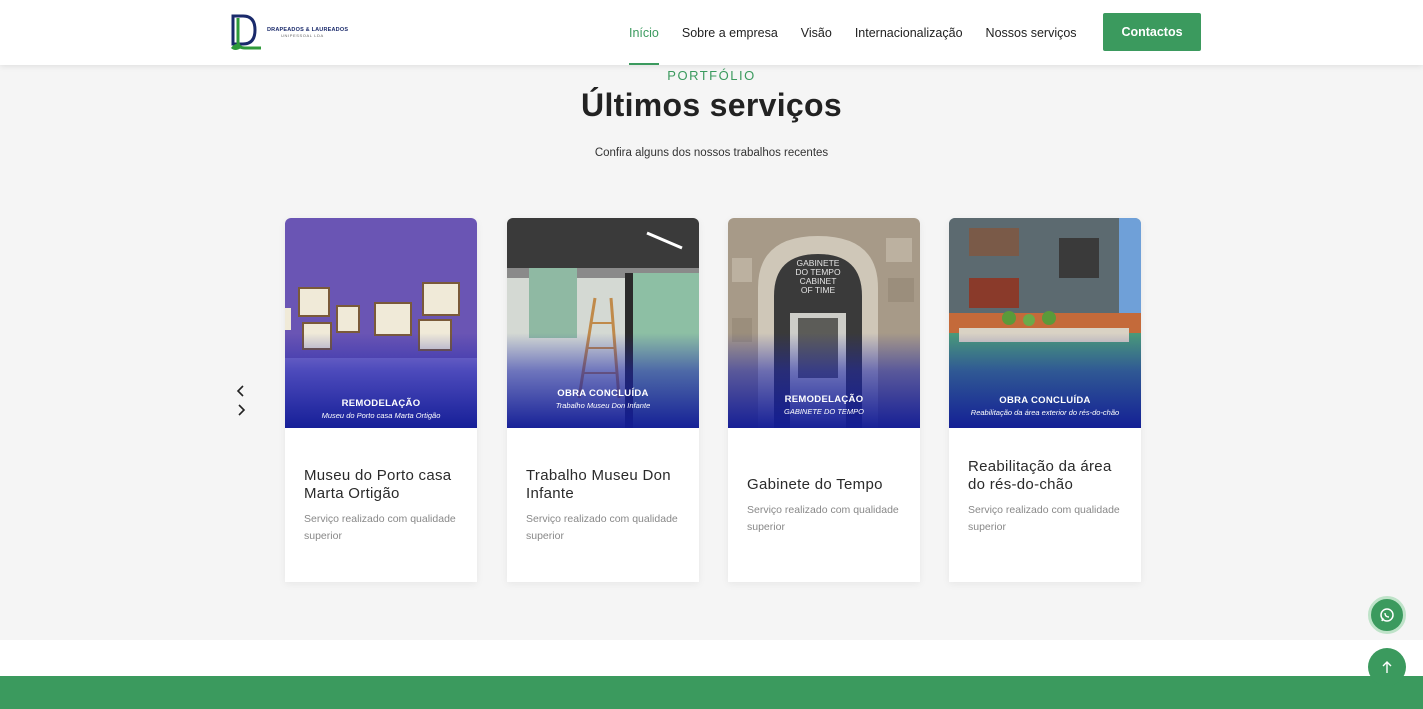  I want to click on whatsapp-button, so click(1387, 615).